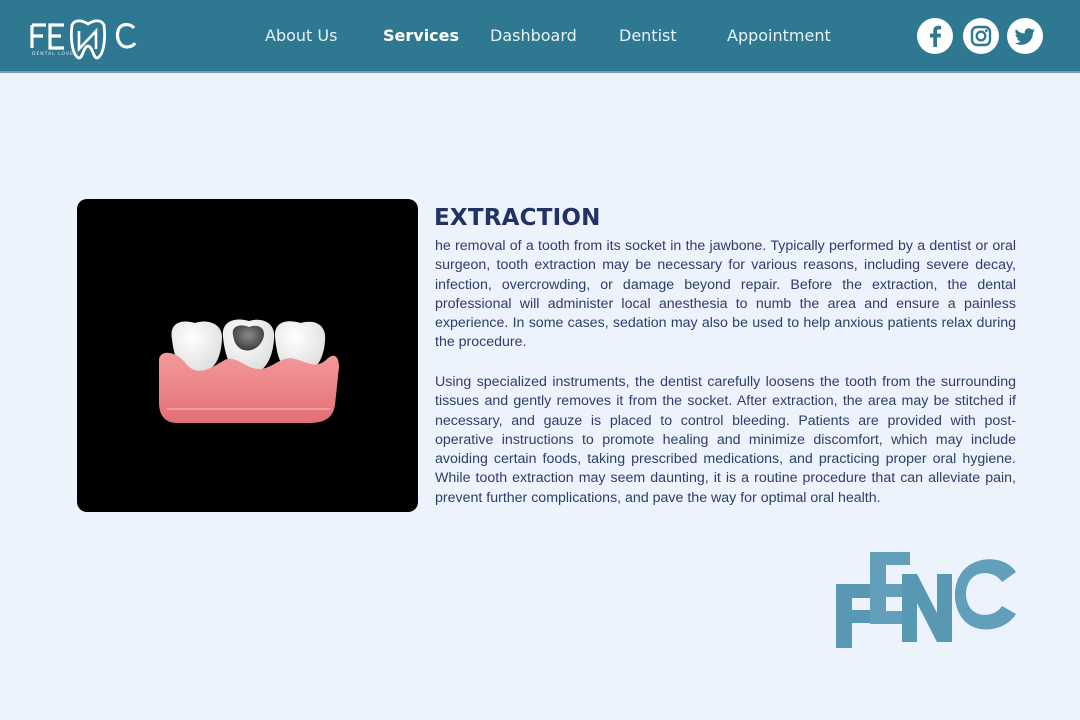  I want to click on twitter-button, so click(1025, 36).